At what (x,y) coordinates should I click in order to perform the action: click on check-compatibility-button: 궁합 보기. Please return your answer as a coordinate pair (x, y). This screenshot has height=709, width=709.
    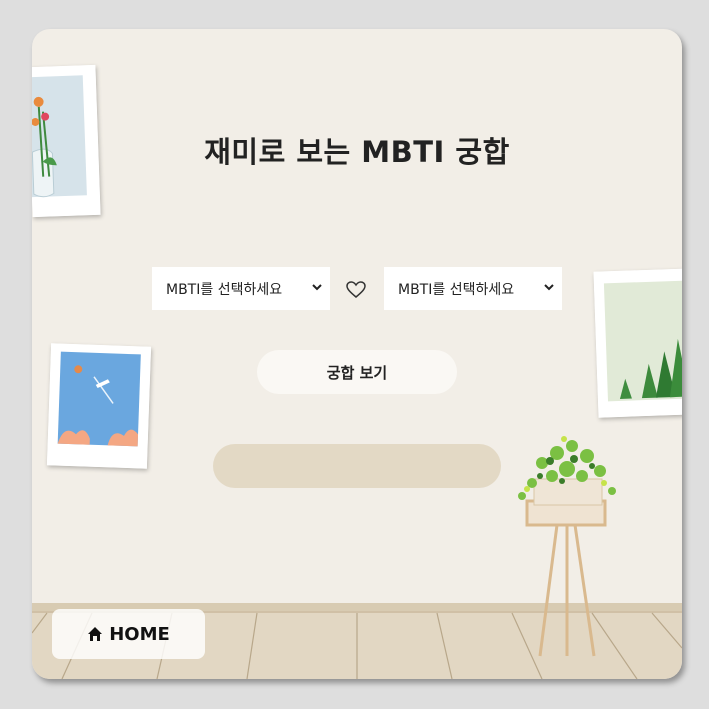
    Looking at the image, I should click on (357, 372).